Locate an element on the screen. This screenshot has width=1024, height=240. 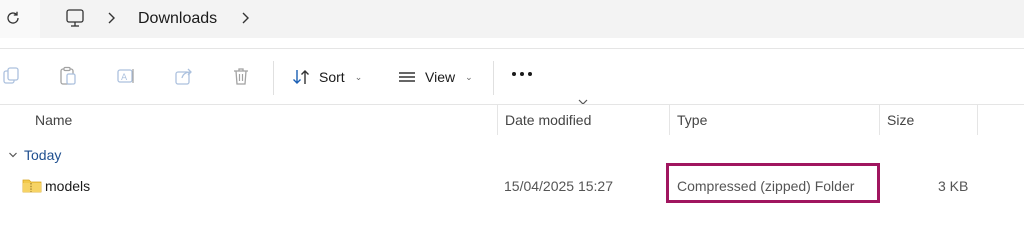
file-name: models is located at coordinates (68, 186).